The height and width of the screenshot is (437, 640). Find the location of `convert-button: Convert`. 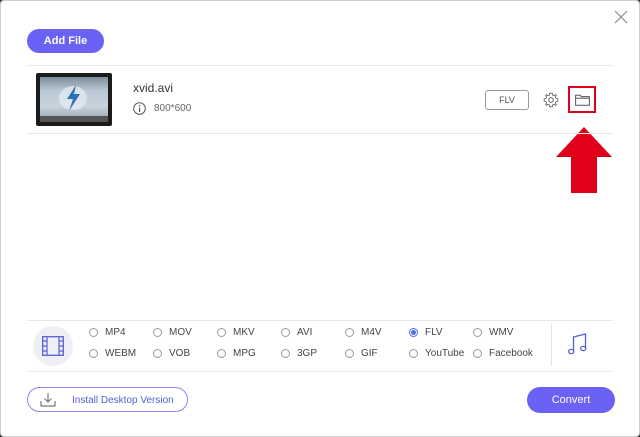

convert-button: Convert is located at coordinates (571, 400).